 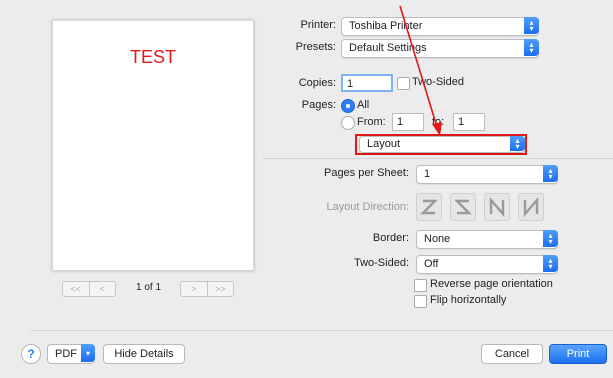 What do you see at coordinates (512, 354) in the screenshot?
I see `cancel-button: Cancel` at bounding box center [512, 354].